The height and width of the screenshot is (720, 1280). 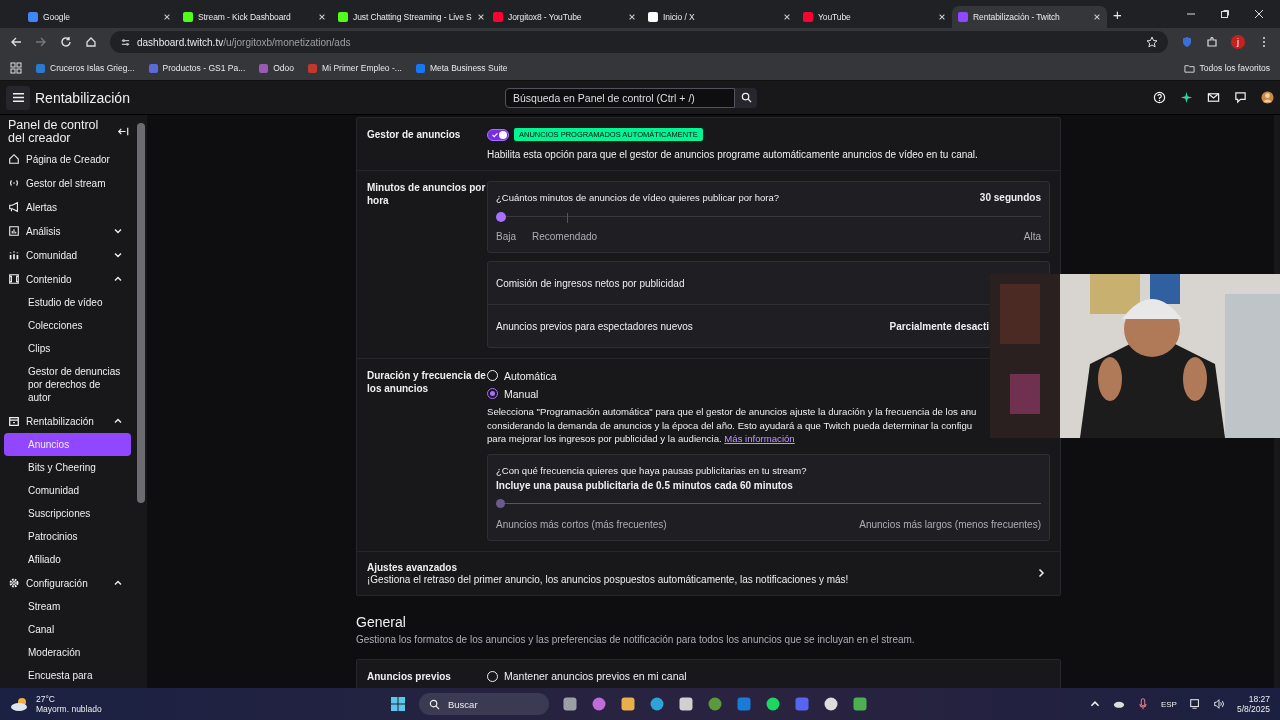 I want to click on taskbar-search: Buscar, so click(x=484, y=704).